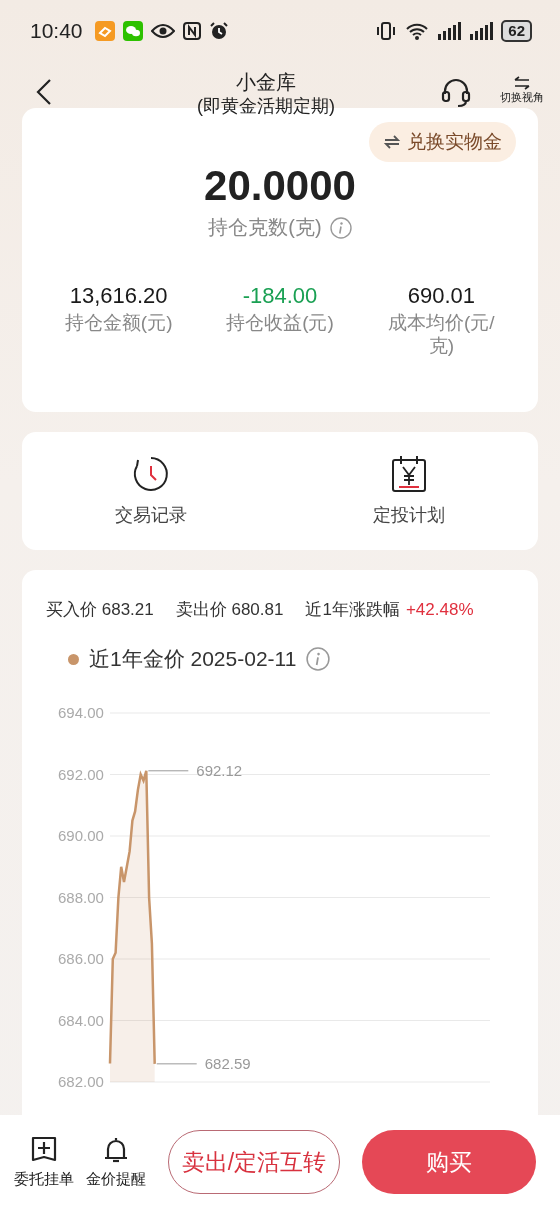 Image resolution: width=560 pixels, height=1209 pixels. I want to click on y-axis-label: 690.00, so click(81, 835).